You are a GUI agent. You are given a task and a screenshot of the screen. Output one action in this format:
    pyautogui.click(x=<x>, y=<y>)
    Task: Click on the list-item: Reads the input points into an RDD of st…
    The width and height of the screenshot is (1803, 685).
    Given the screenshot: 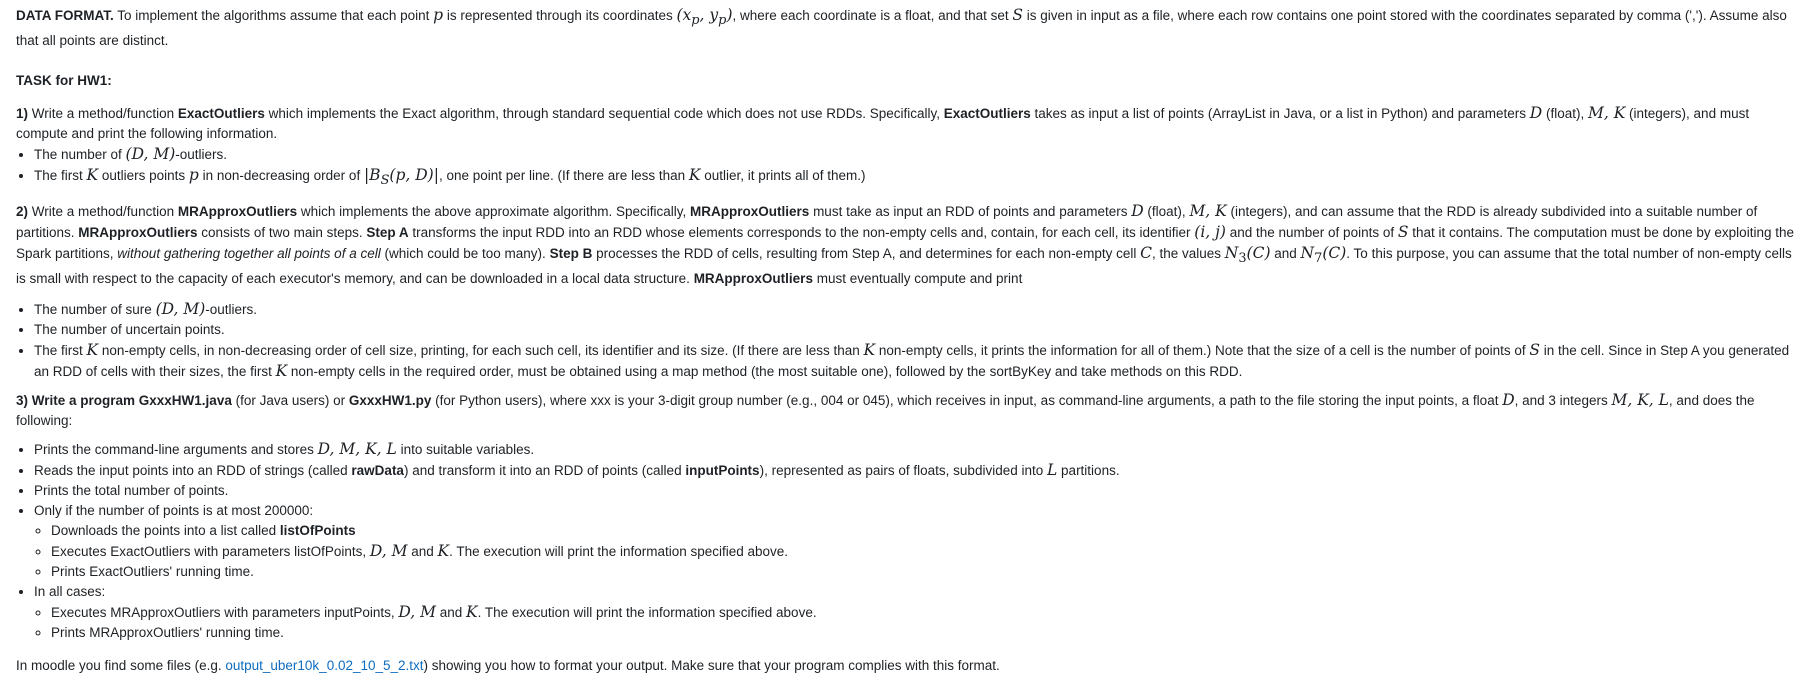 What is the action you would take?
    pyautogui.click(x=914, y=470)
    